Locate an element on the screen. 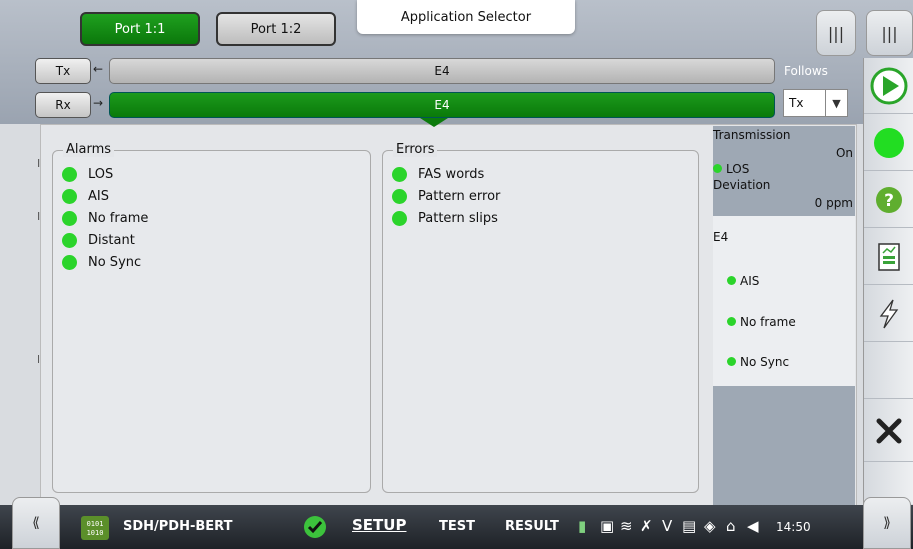  alarm-label: Distant is located at coordinates (111, 240).